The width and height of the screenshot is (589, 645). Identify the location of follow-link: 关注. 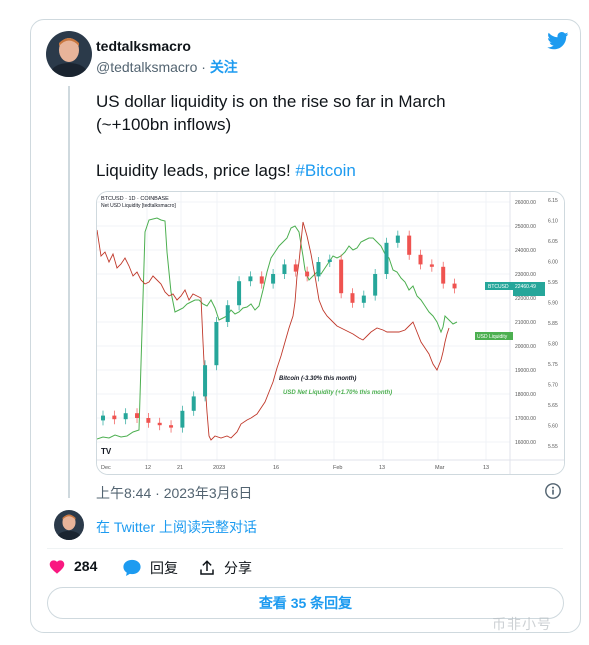
(224, 67).